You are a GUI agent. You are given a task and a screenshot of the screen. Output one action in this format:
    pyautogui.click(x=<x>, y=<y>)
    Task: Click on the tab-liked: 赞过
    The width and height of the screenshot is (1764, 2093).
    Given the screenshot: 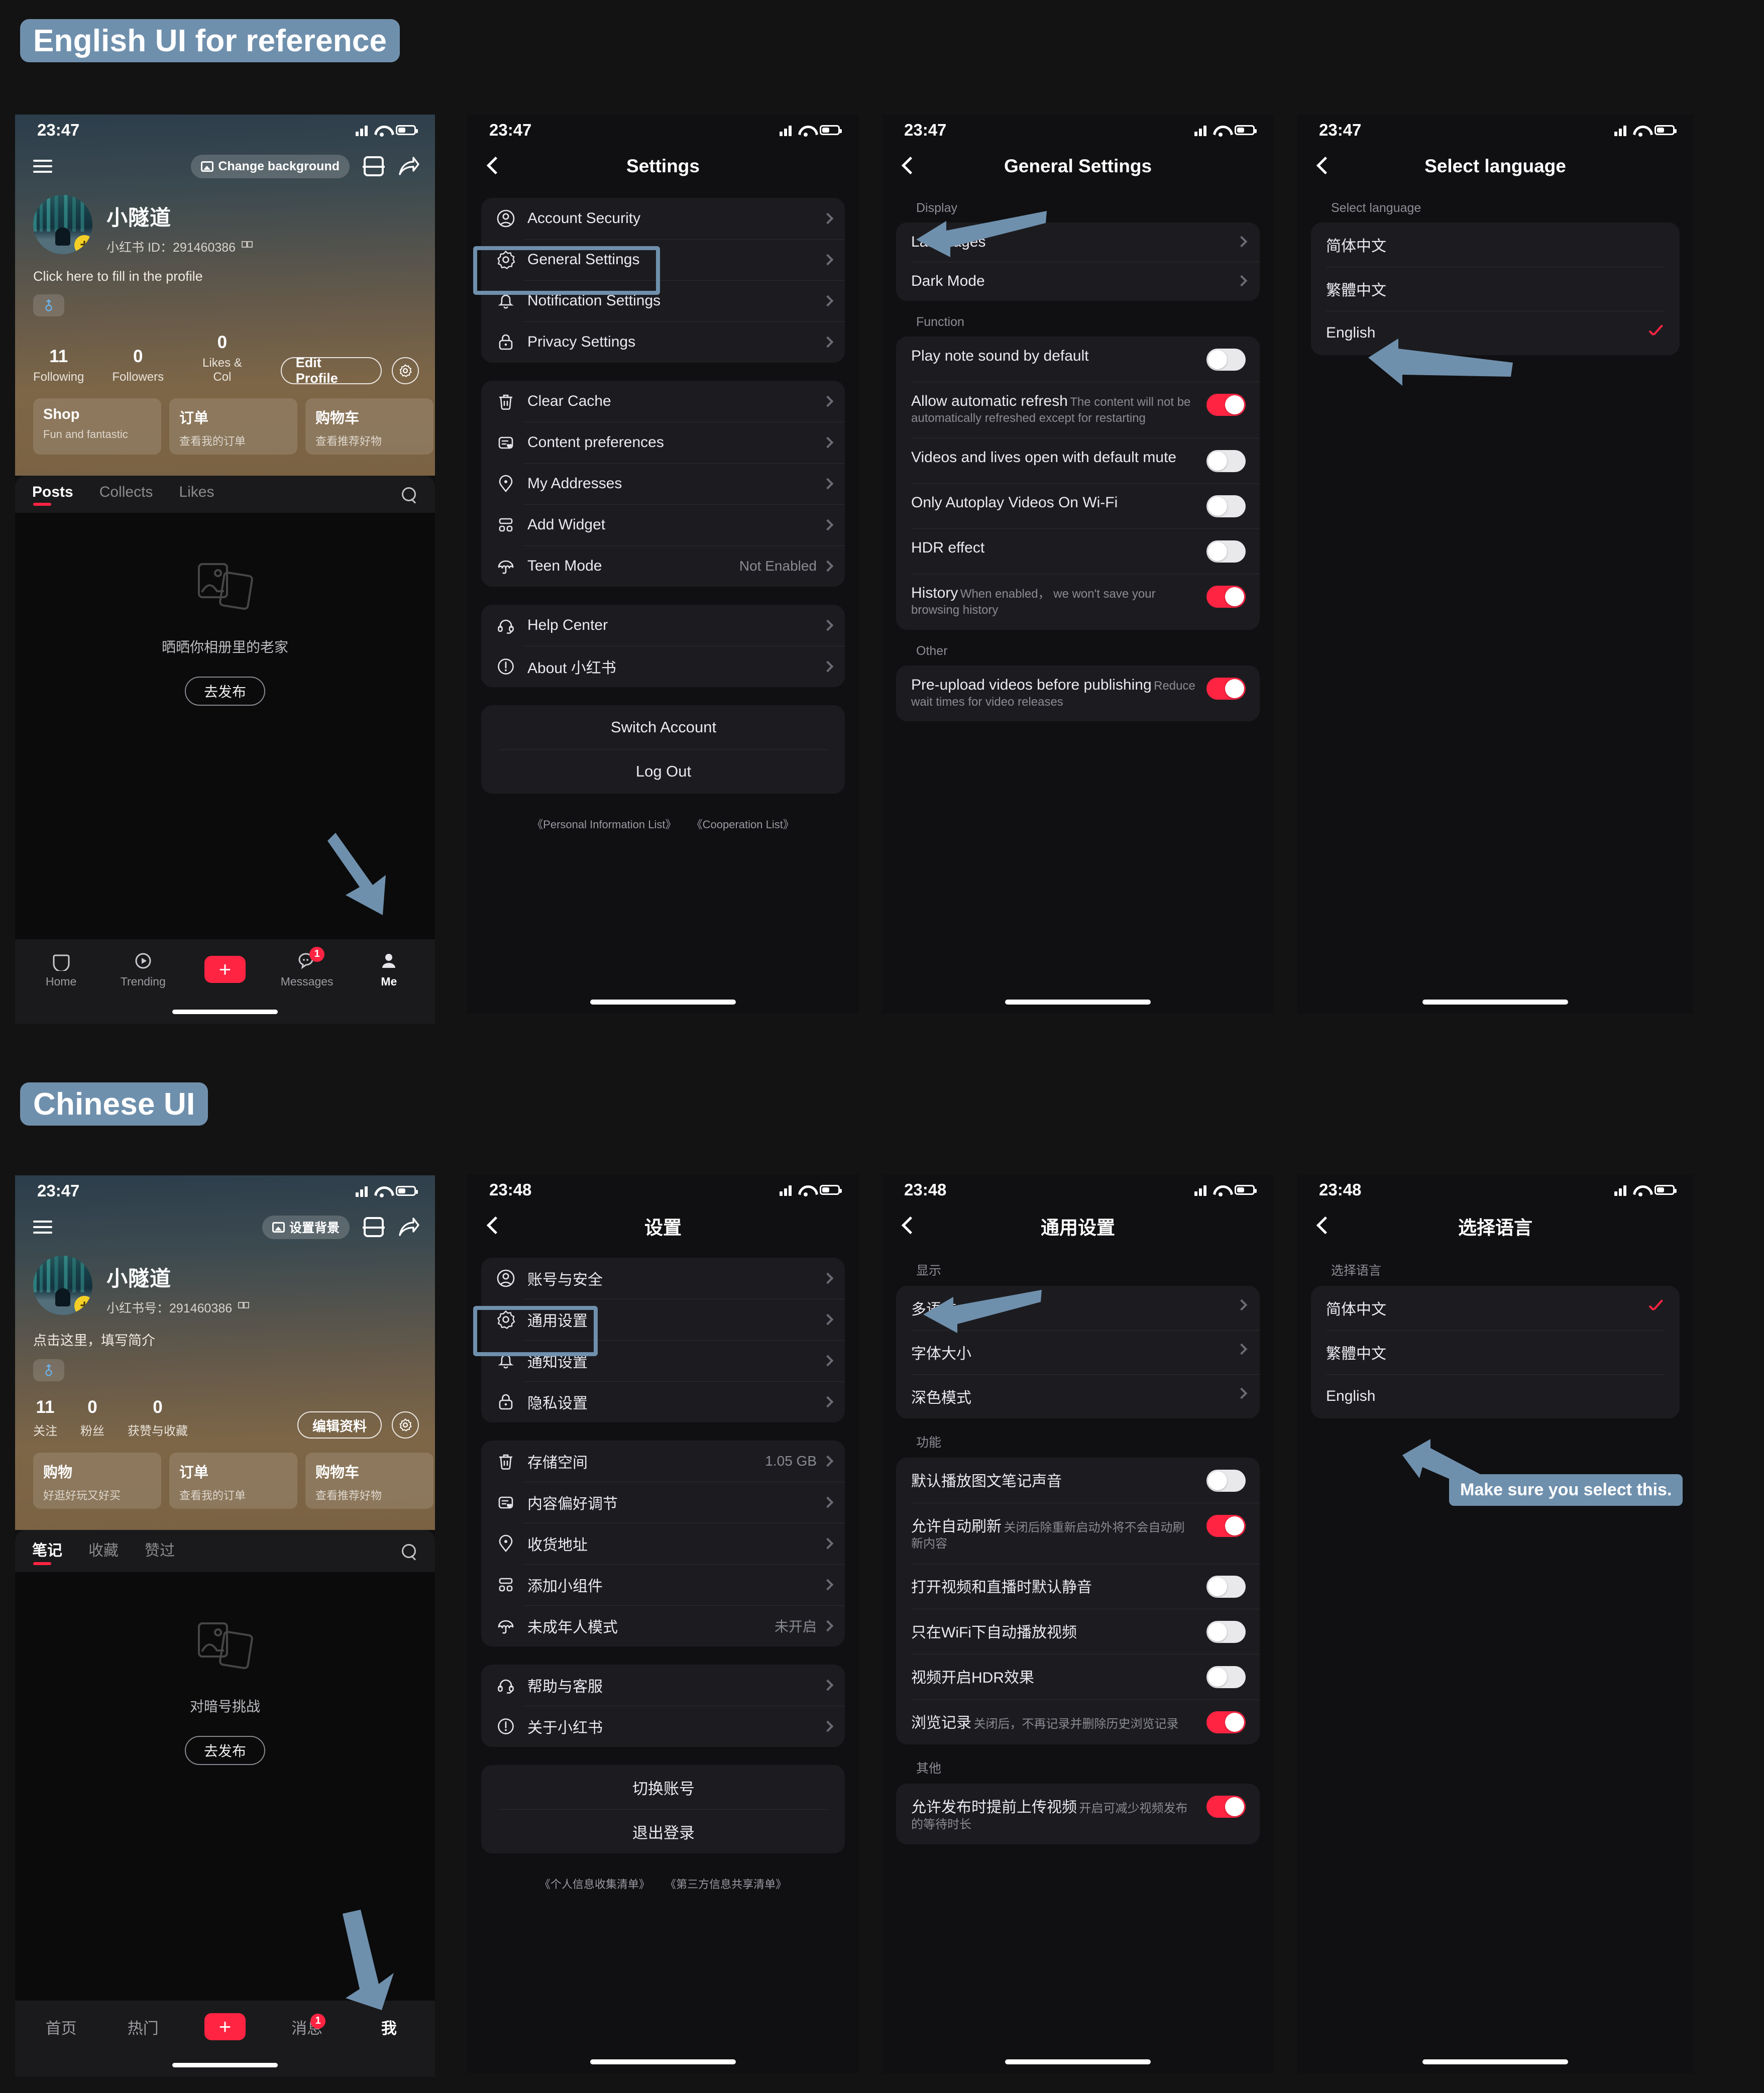 What is the action you would take?
    pyautogui.click(x=160, y=1551)
    